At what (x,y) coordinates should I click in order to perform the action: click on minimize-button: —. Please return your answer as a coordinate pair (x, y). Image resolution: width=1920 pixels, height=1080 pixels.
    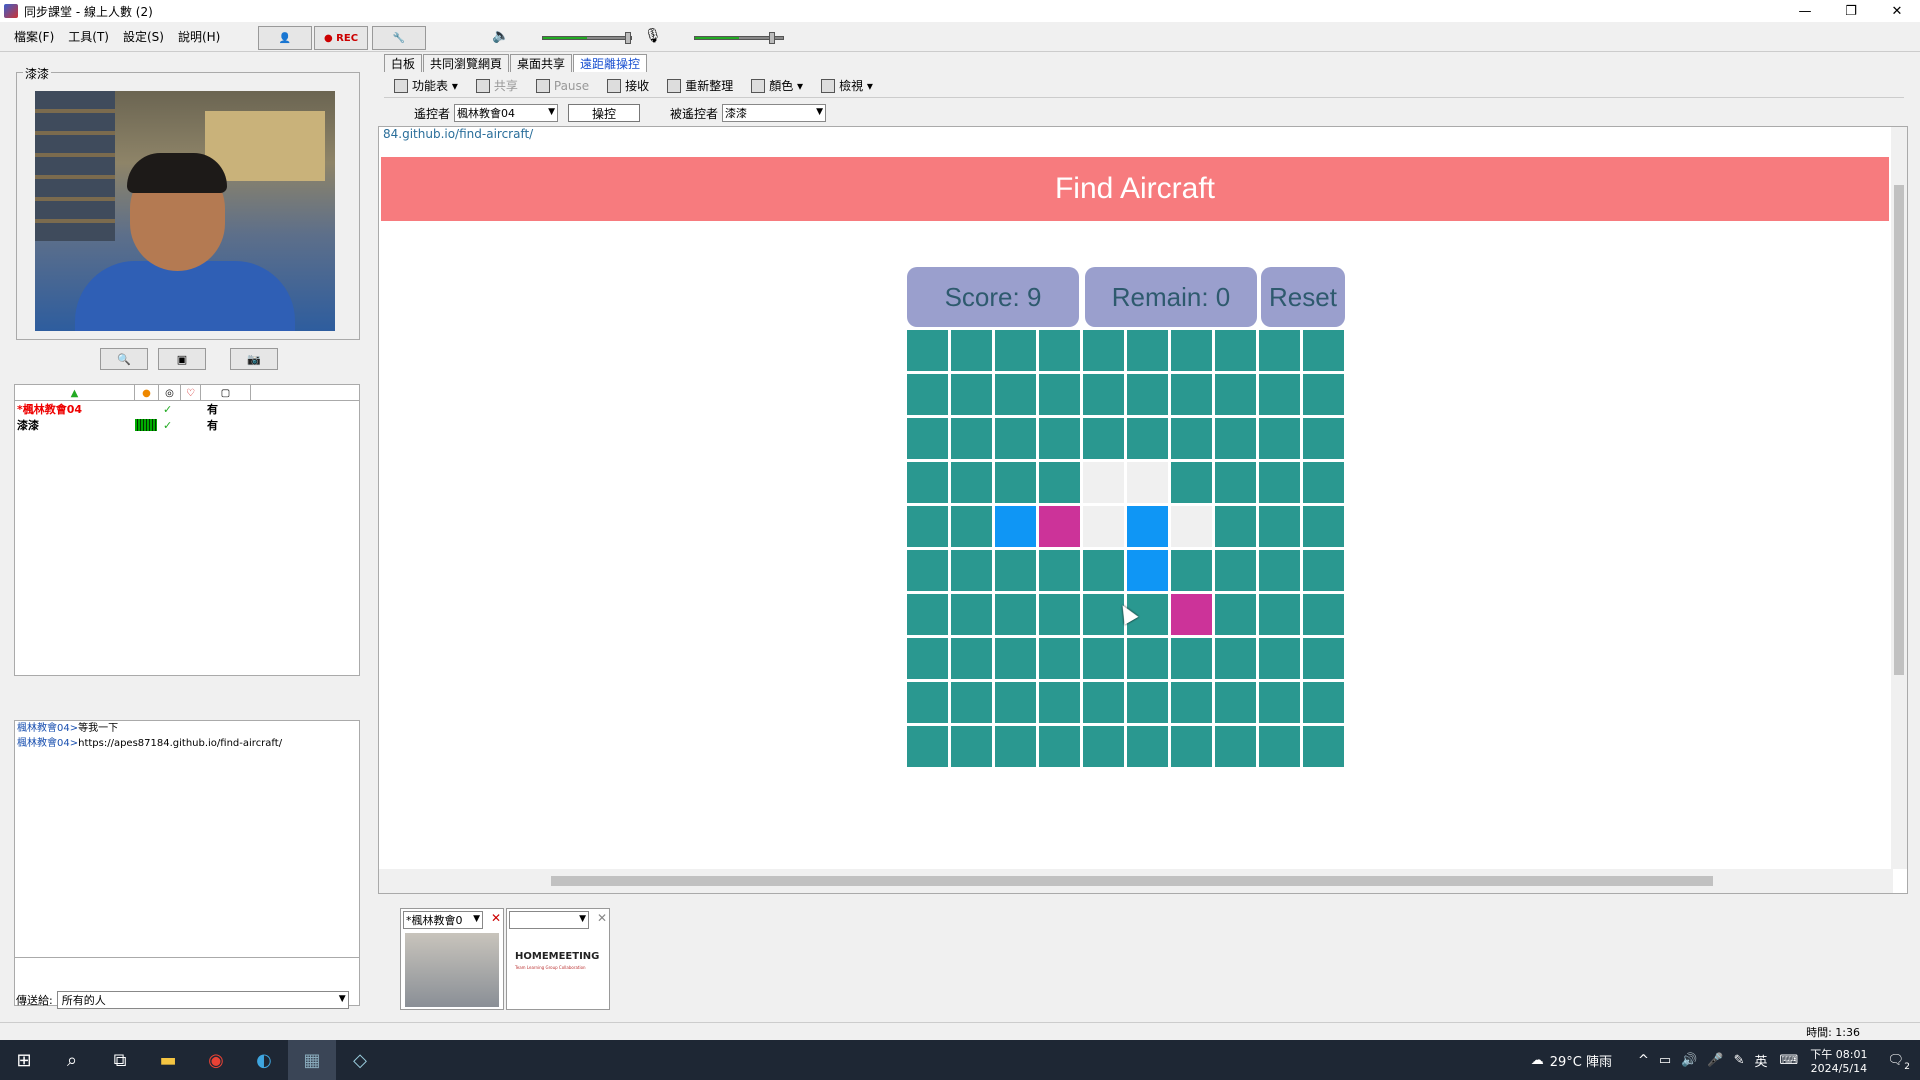
    Looking at the image, I should click on (1805, 11).